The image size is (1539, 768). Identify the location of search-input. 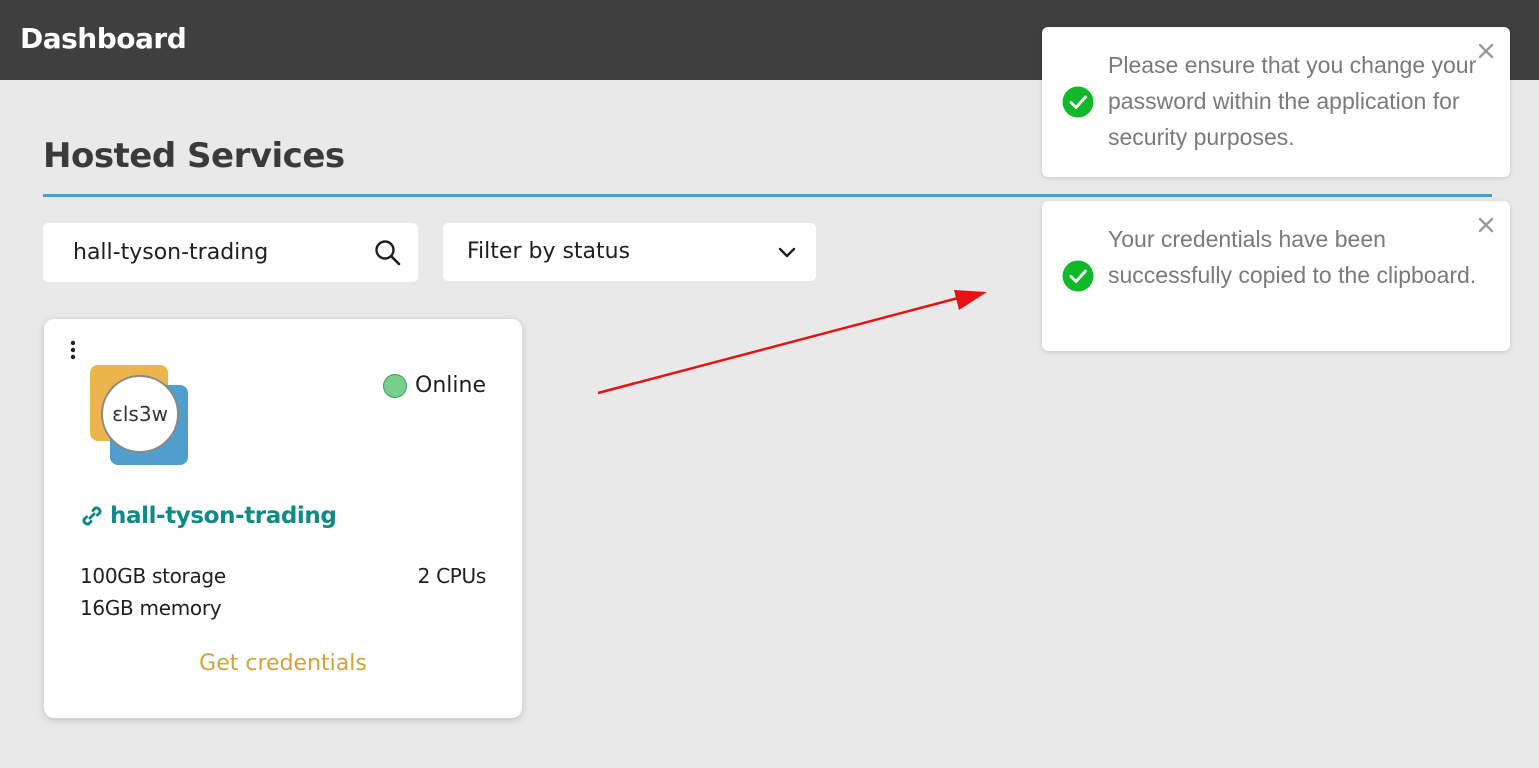
(203, 252).